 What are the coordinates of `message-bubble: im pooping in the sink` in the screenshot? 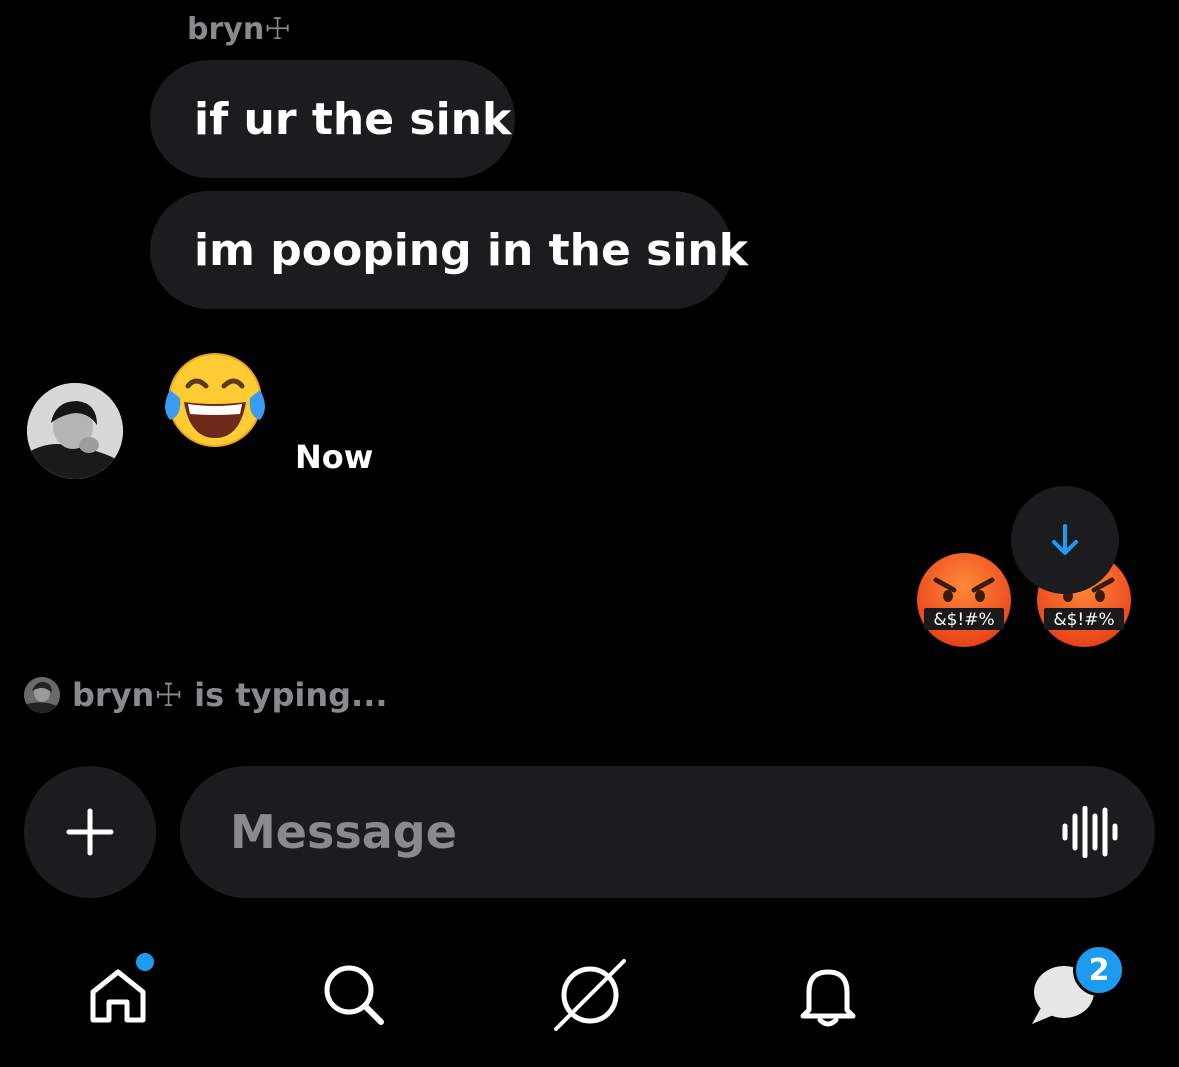 It's located at (449, 250).